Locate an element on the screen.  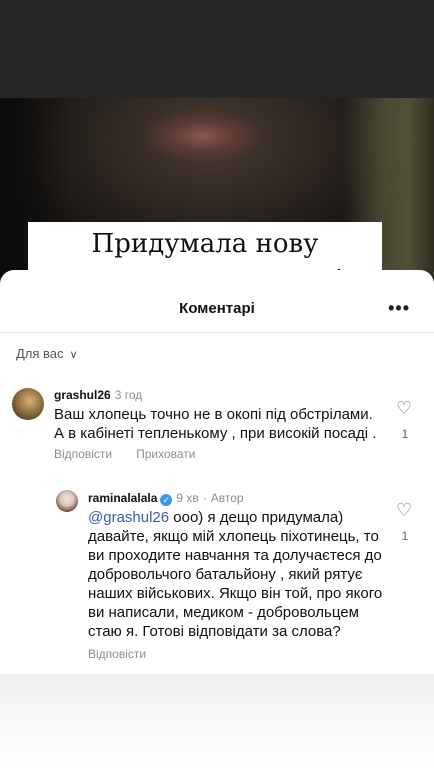
more-horizontal-icon: ••• is located at coordinates (399, 308).